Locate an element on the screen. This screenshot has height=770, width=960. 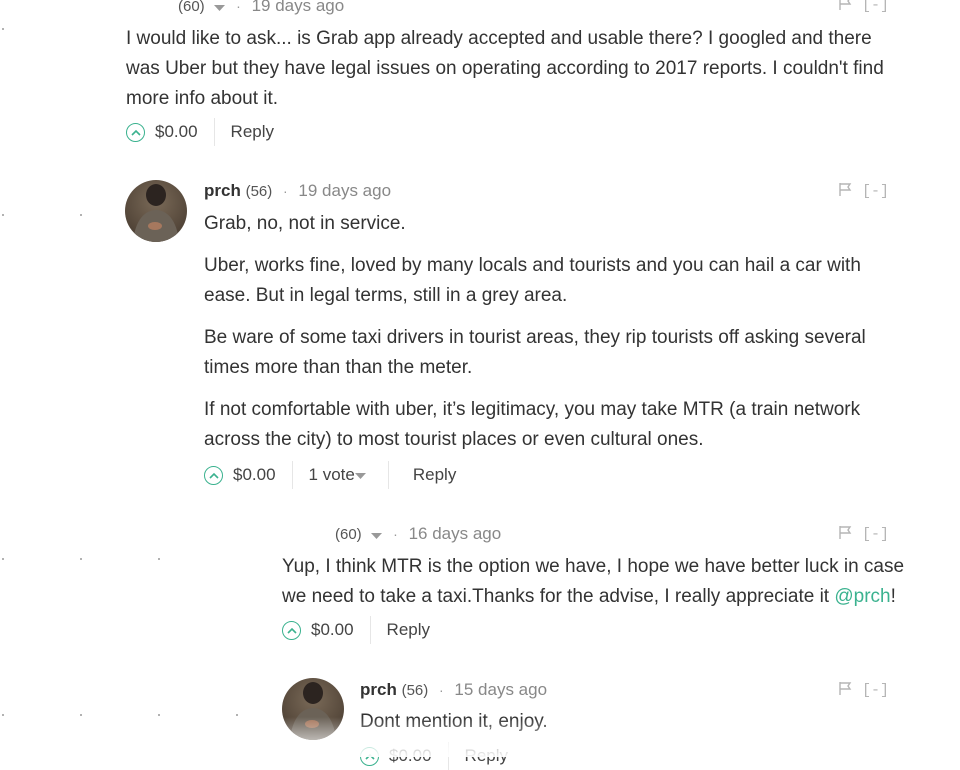
comment-4-meta: prch (56) · 15 days ago is located at coordinates (454, 689).